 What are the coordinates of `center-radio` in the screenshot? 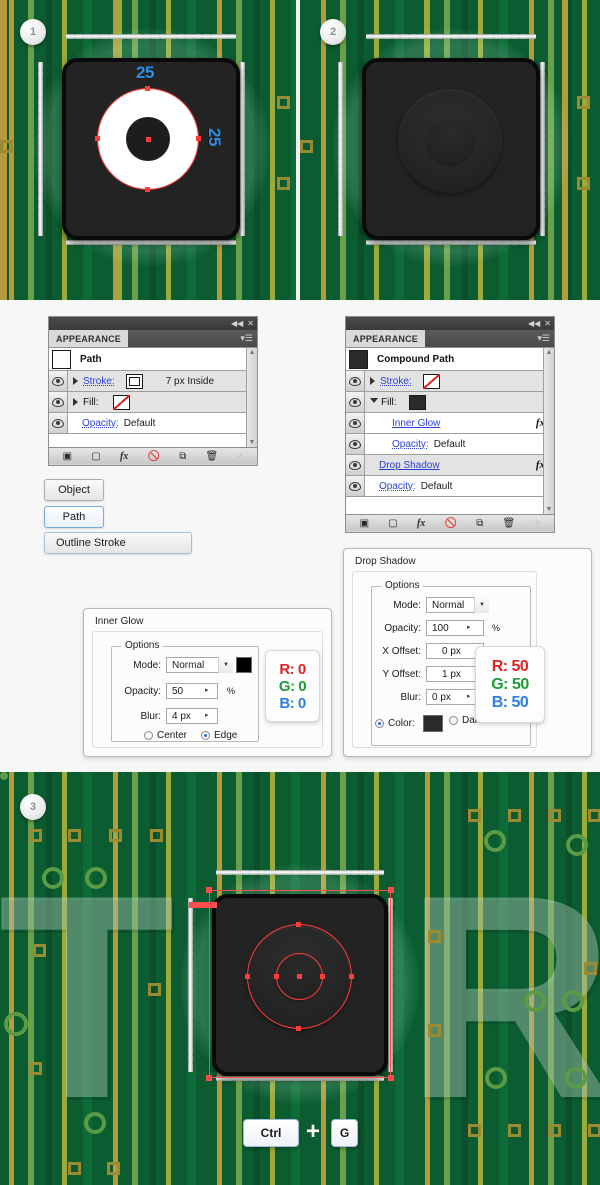 It's located at (148, 735).